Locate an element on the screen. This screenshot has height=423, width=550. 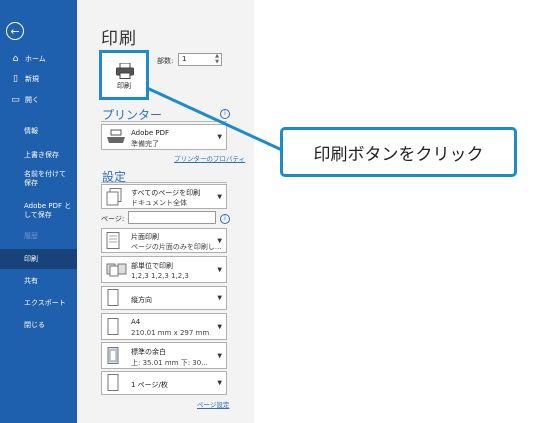
callout-annotation: 印刷ボタンをクリック is located at coordinates (398, 152).